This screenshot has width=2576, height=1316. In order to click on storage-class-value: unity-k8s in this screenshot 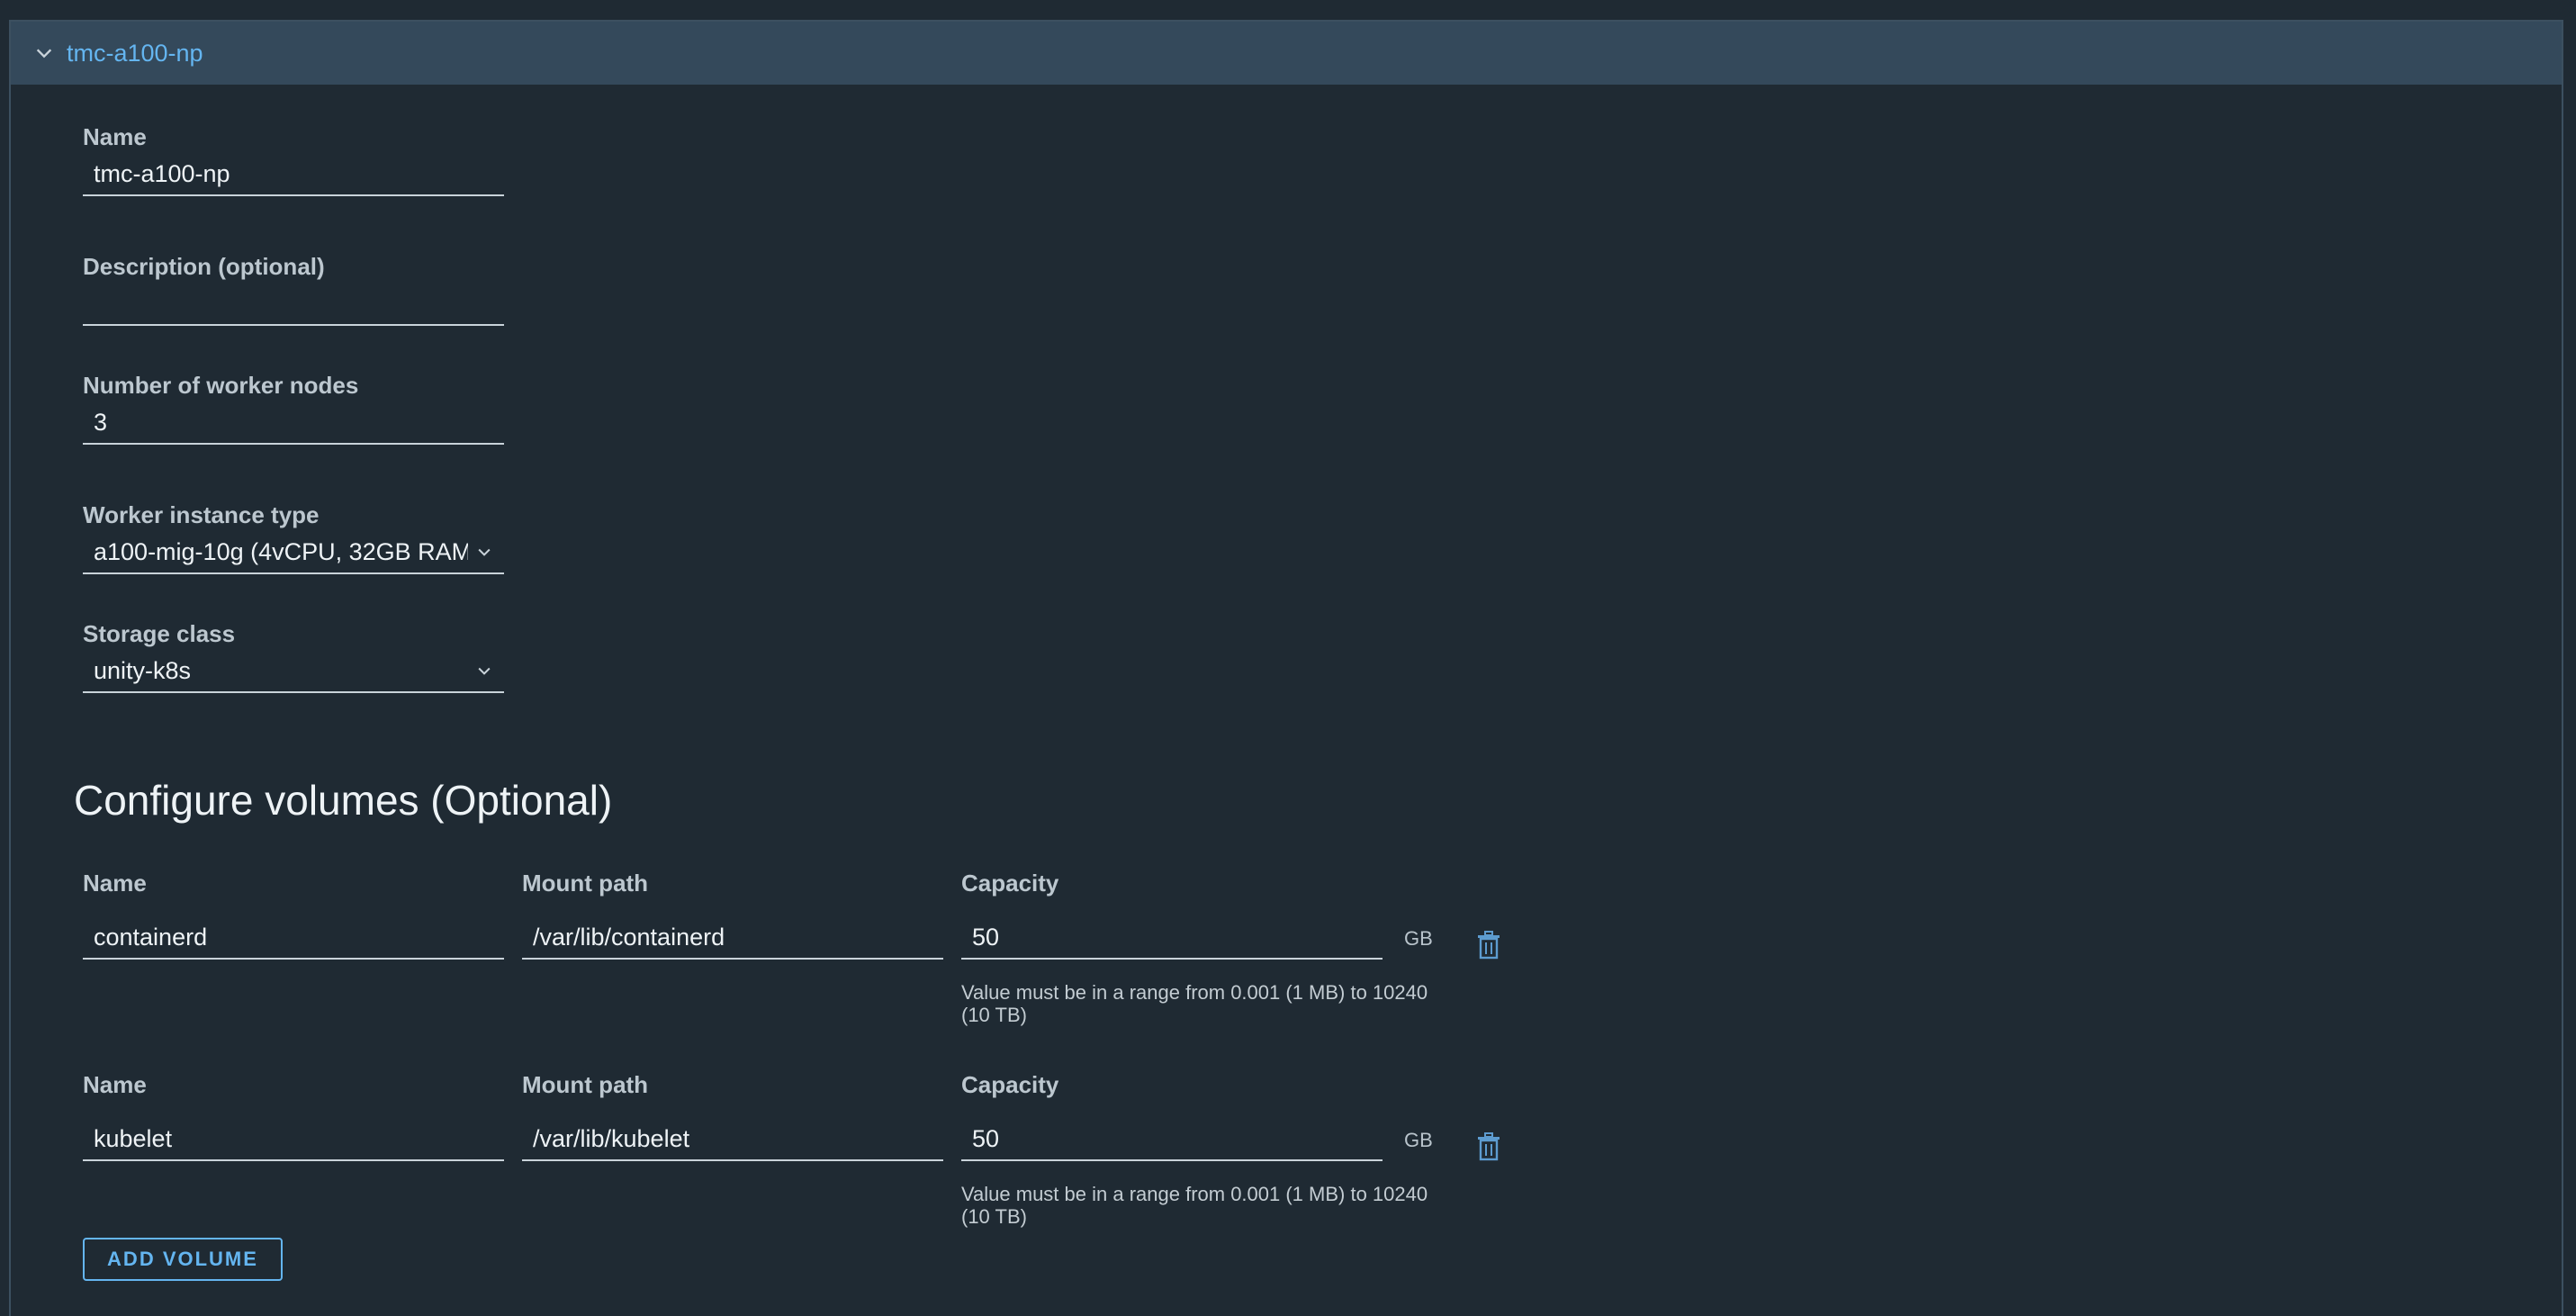, I will do `click(143, 670)`.